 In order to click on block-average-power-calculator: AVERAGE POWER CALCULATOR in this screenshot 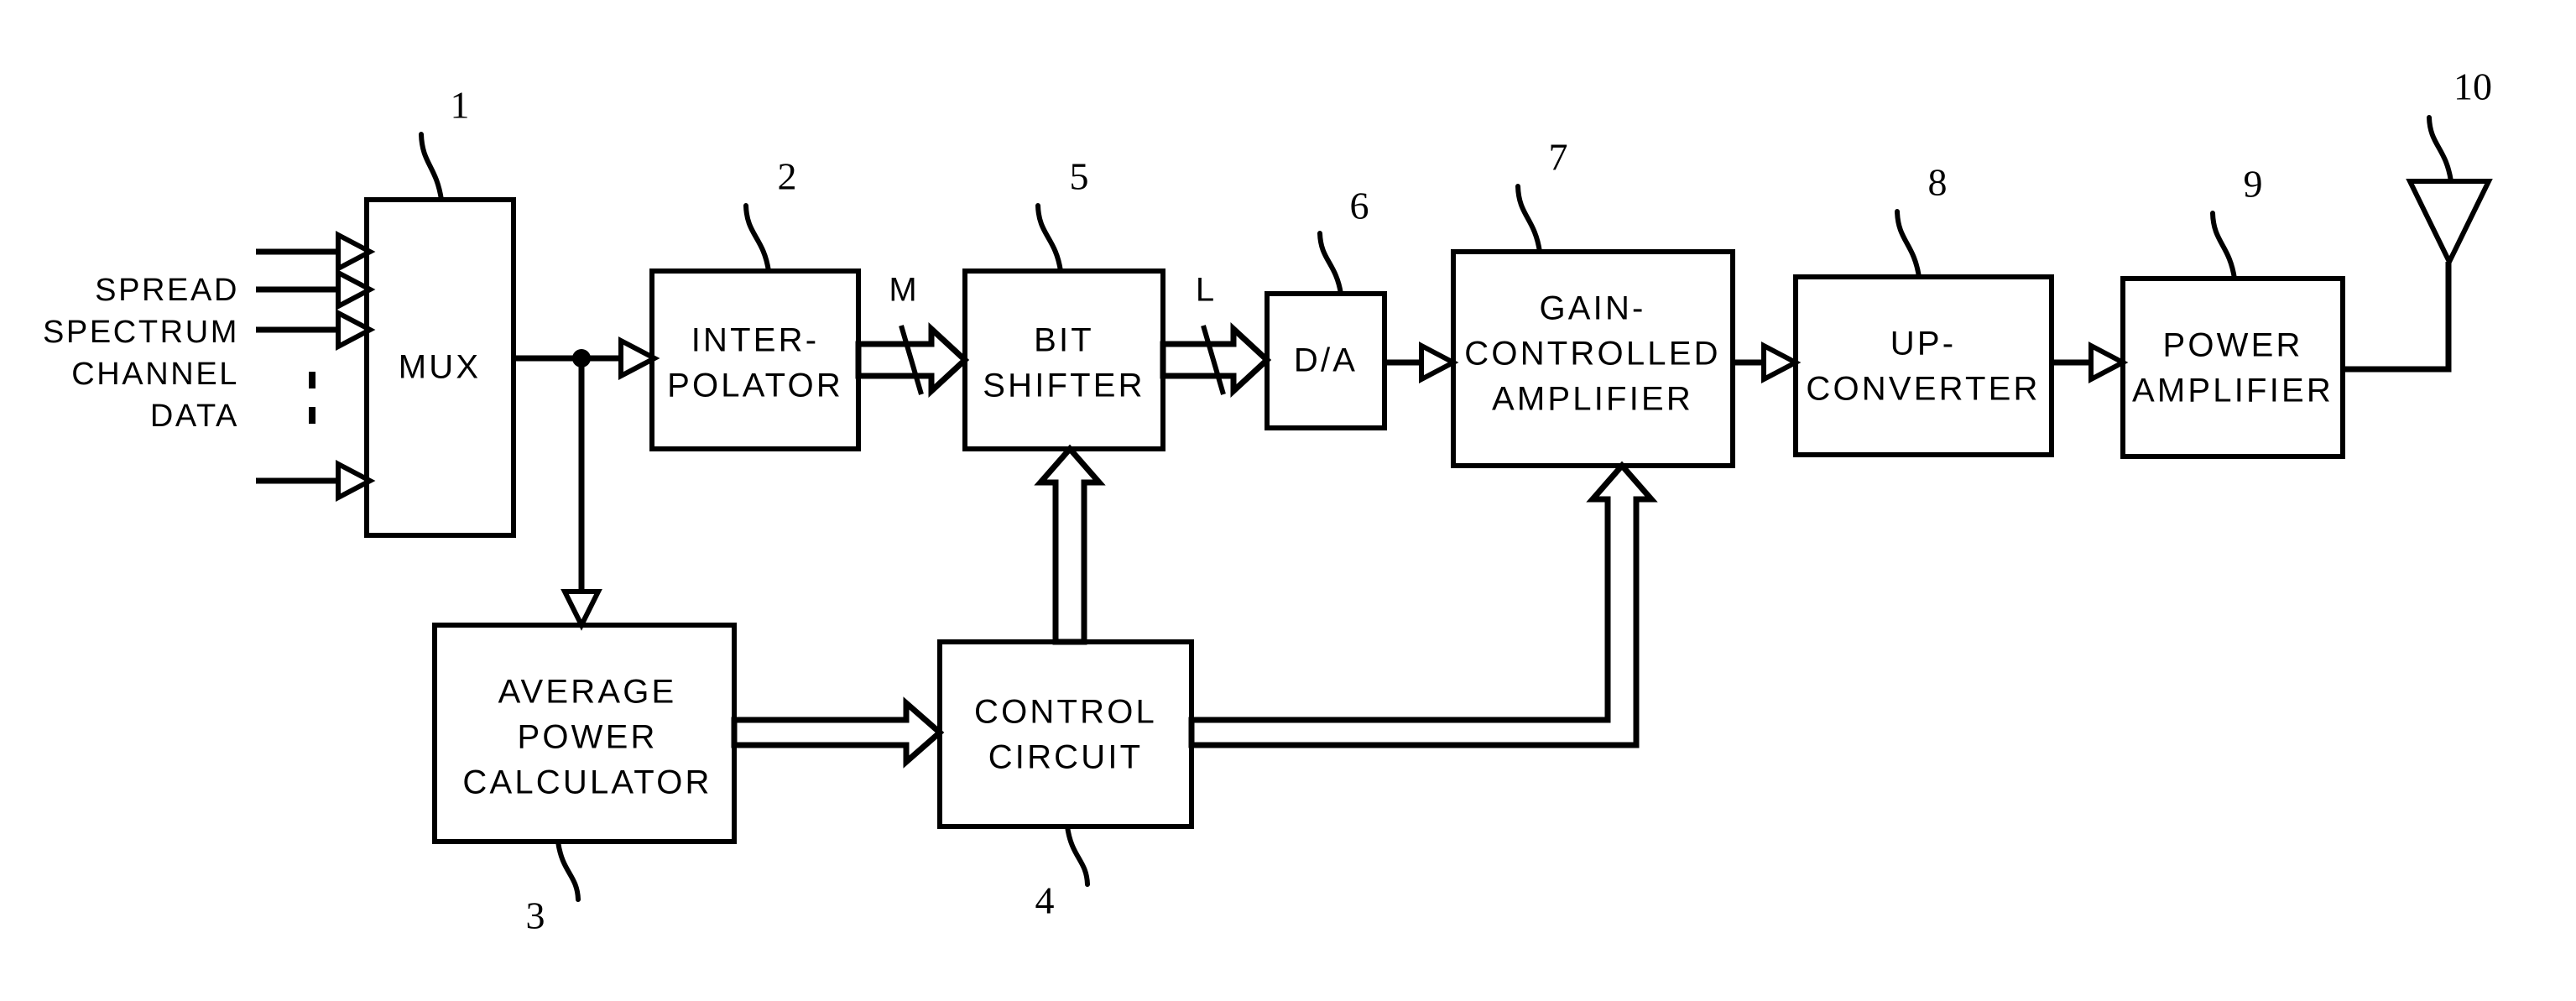, I will do `click(584, 733)`.